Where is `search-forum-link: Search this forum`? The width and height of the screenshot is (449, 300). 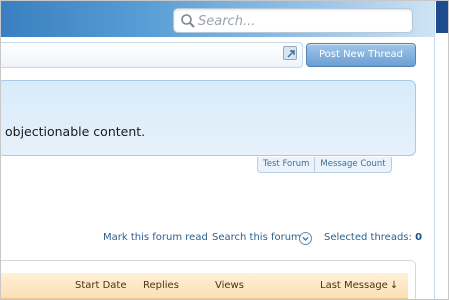 search-forum-link: Search this forum is located at coordinates (256, 237).